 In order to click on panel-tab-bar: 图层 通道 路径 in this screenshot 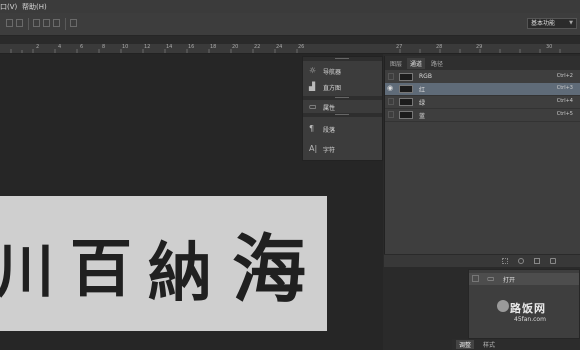, I will do `click(482, 63)`.